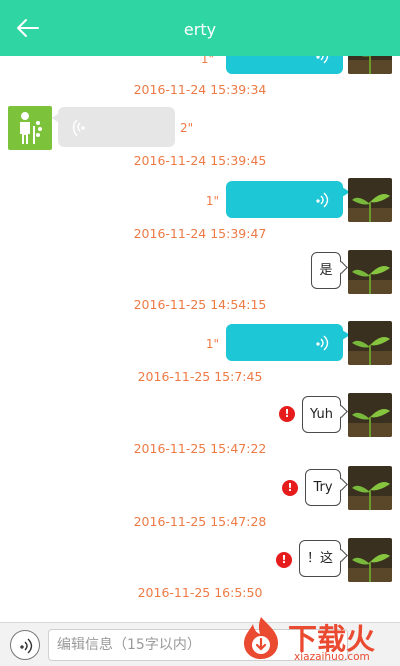  Describe the element at coordinates (187, 128) in the screenshot. I see `voice-duration: 2"` at that location.